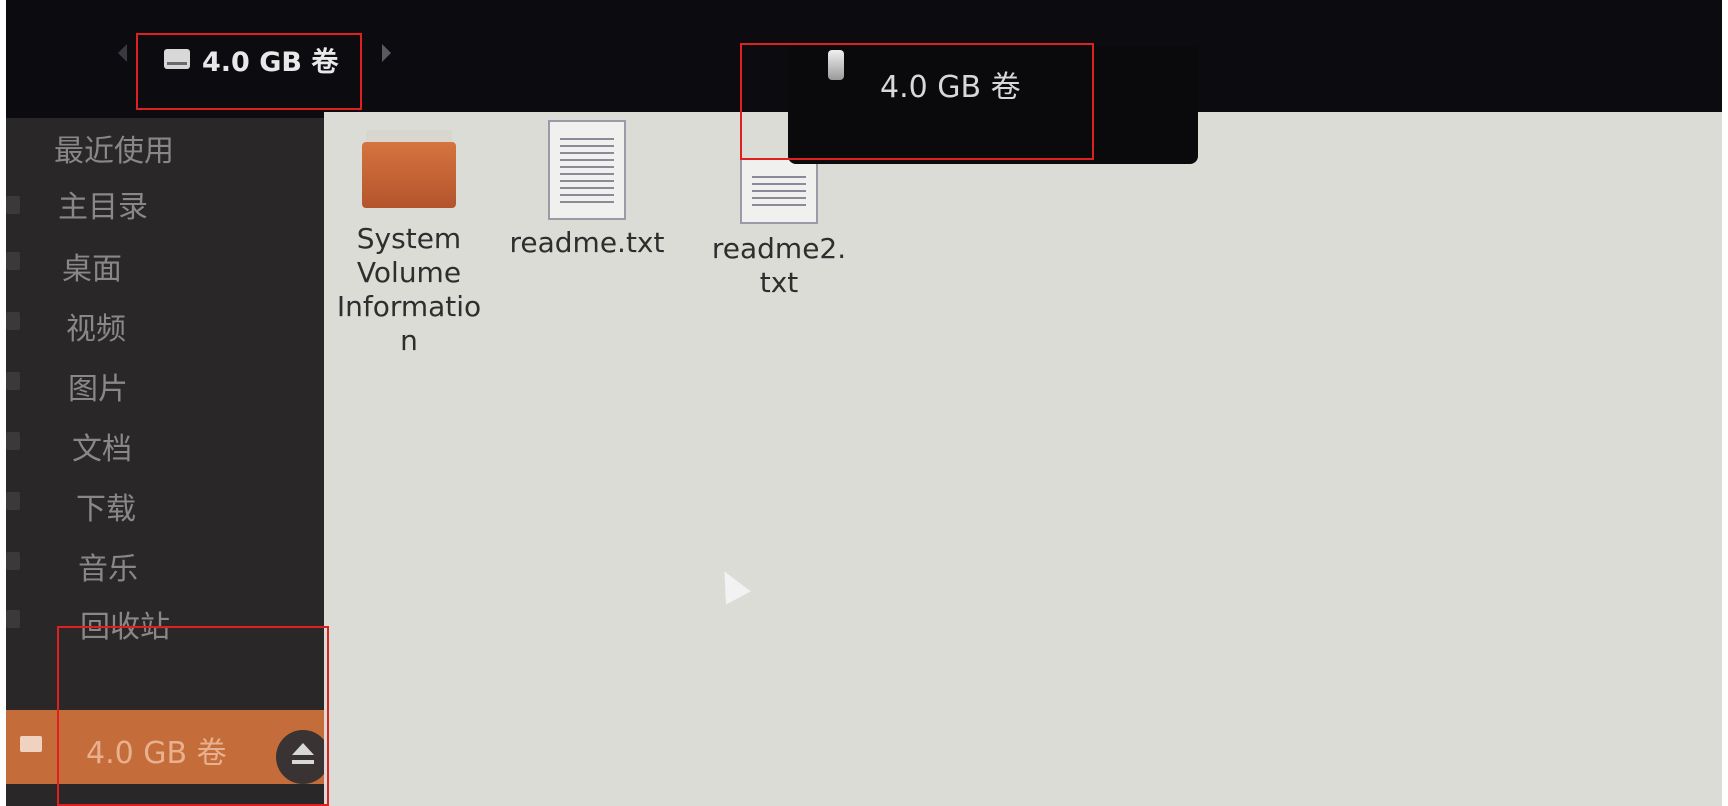  Describe the element at coordinates (96, 329) in the screenshot. I see `sidebar-item-label: 视频` at that location.